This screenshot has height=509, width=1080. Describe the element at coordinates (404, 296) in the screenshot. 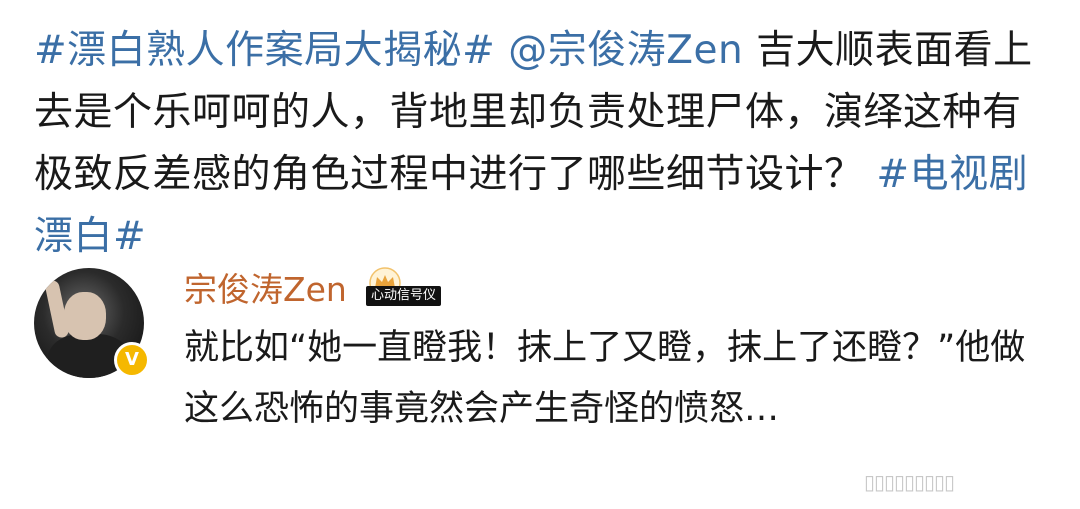

I see `device-tag: 心动信号仪` at that location.